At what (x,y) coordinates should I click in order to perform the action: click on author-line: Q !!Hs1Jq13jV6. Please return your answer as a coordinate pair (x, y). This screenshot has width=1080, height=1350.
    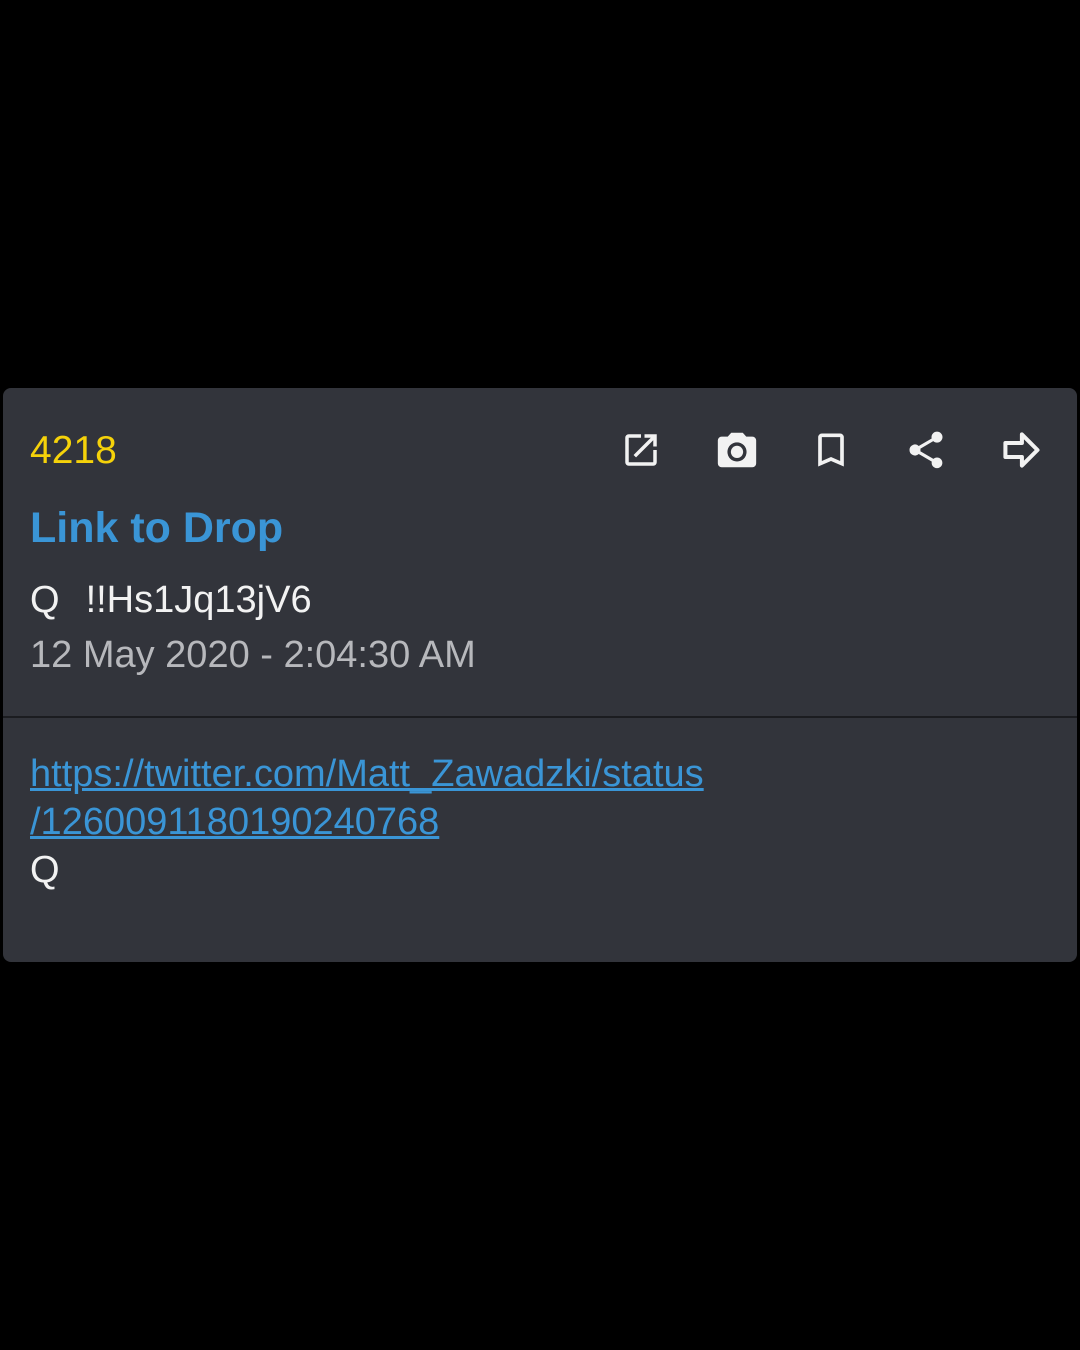
    Looking at the image, I should click on (171, 600).